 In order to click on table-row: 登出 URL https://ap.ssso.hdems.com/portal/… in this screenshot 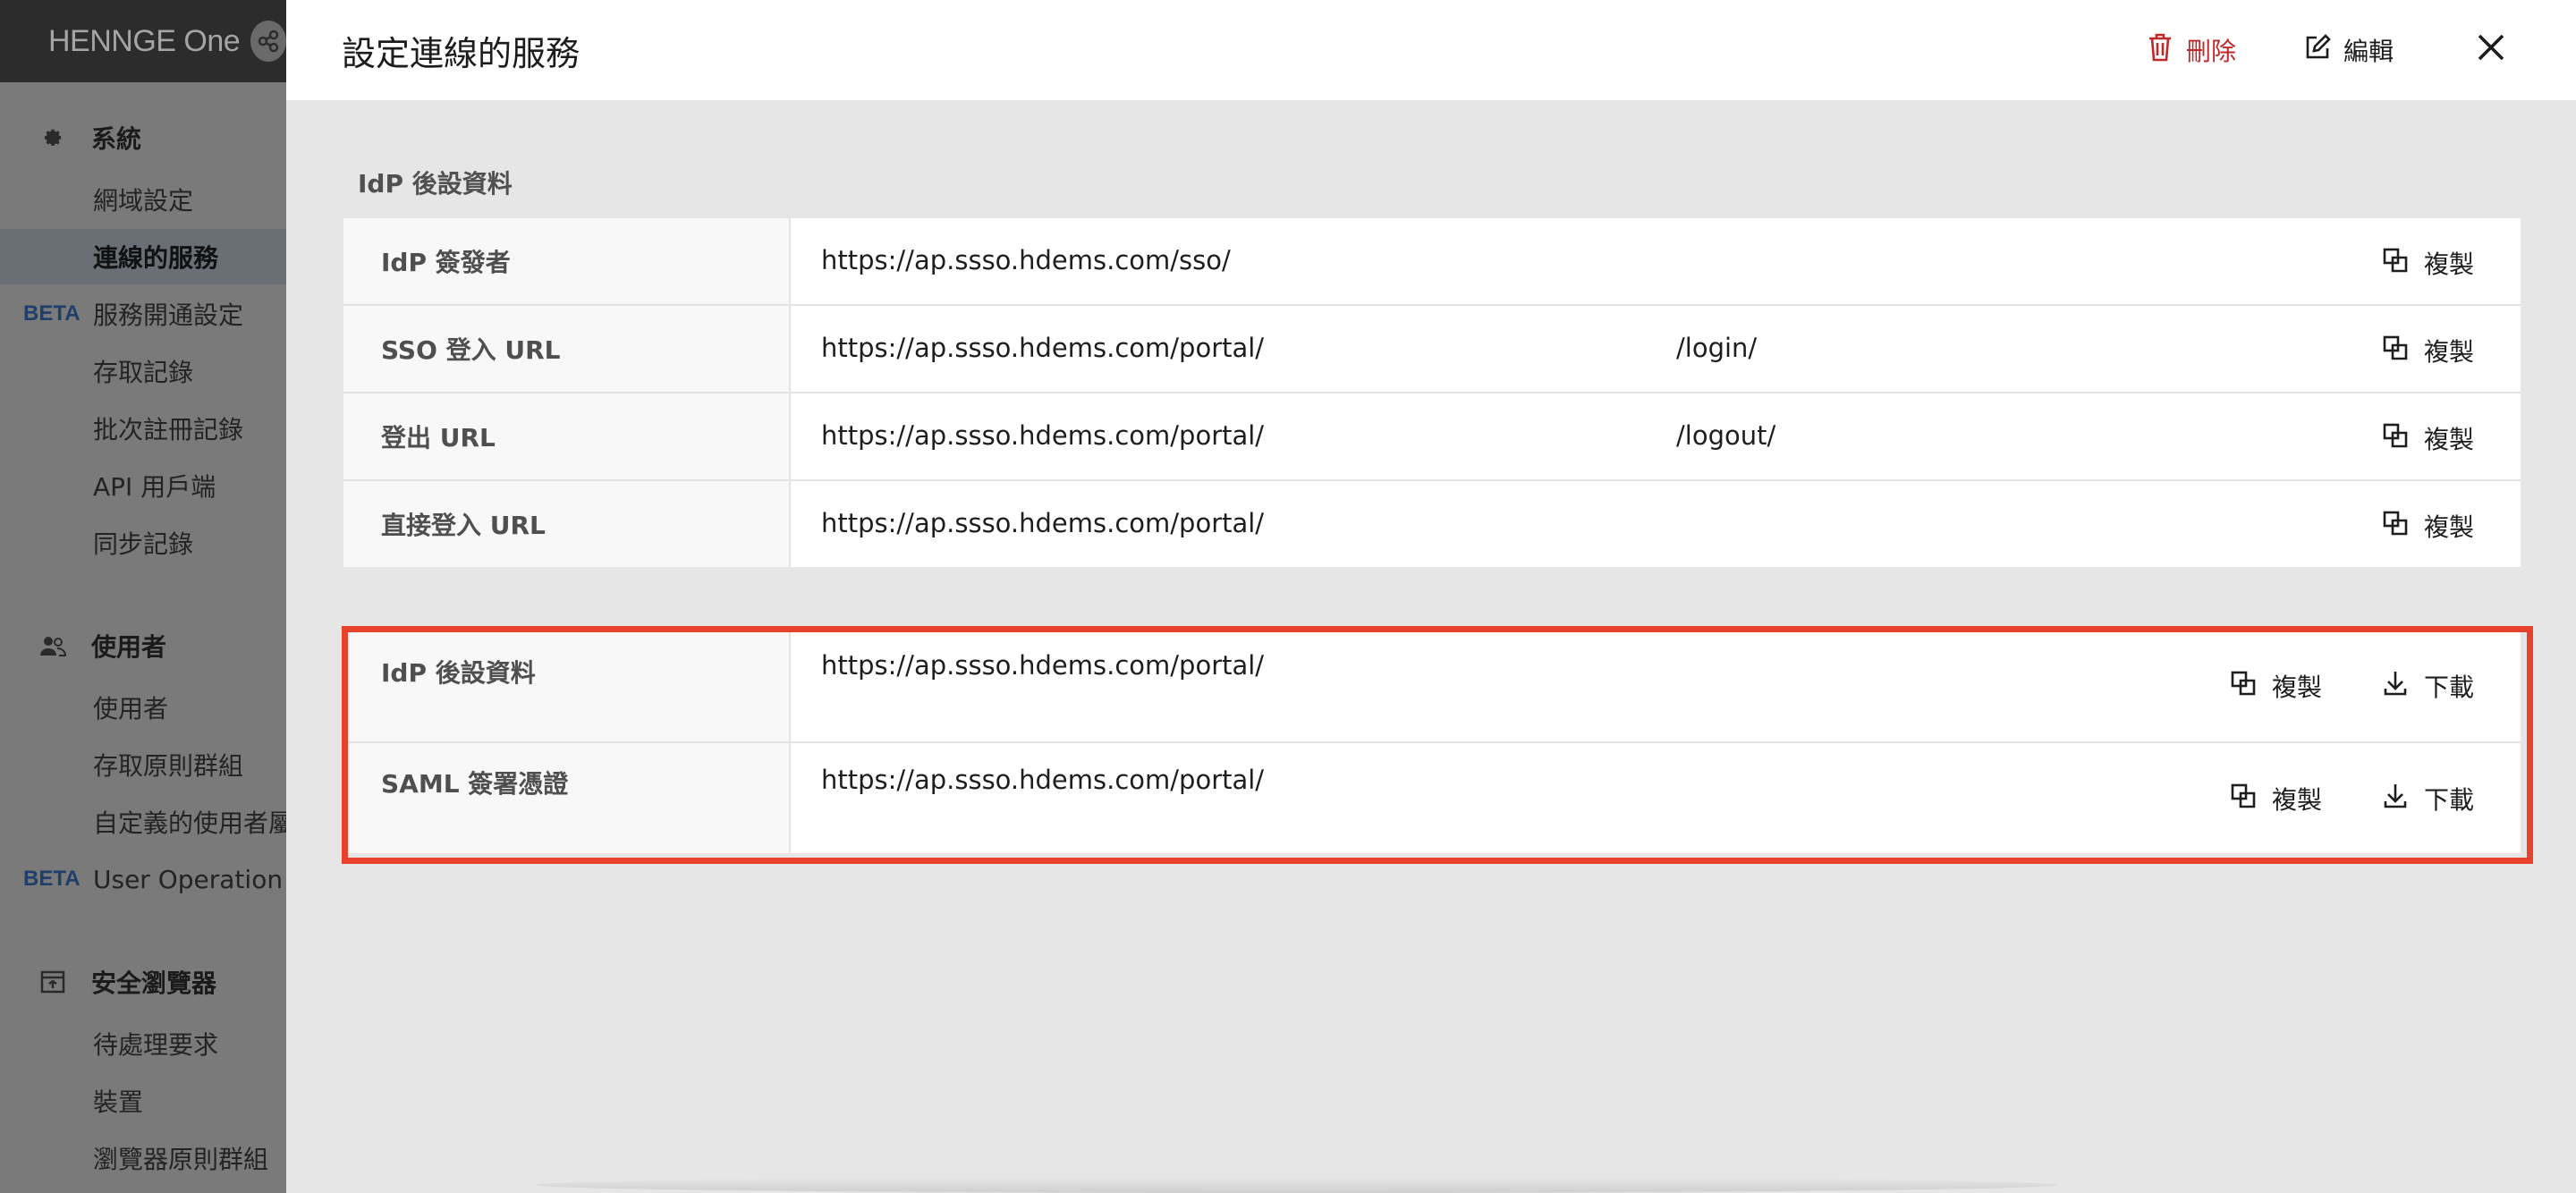, I will do `click(1432, 437)`.